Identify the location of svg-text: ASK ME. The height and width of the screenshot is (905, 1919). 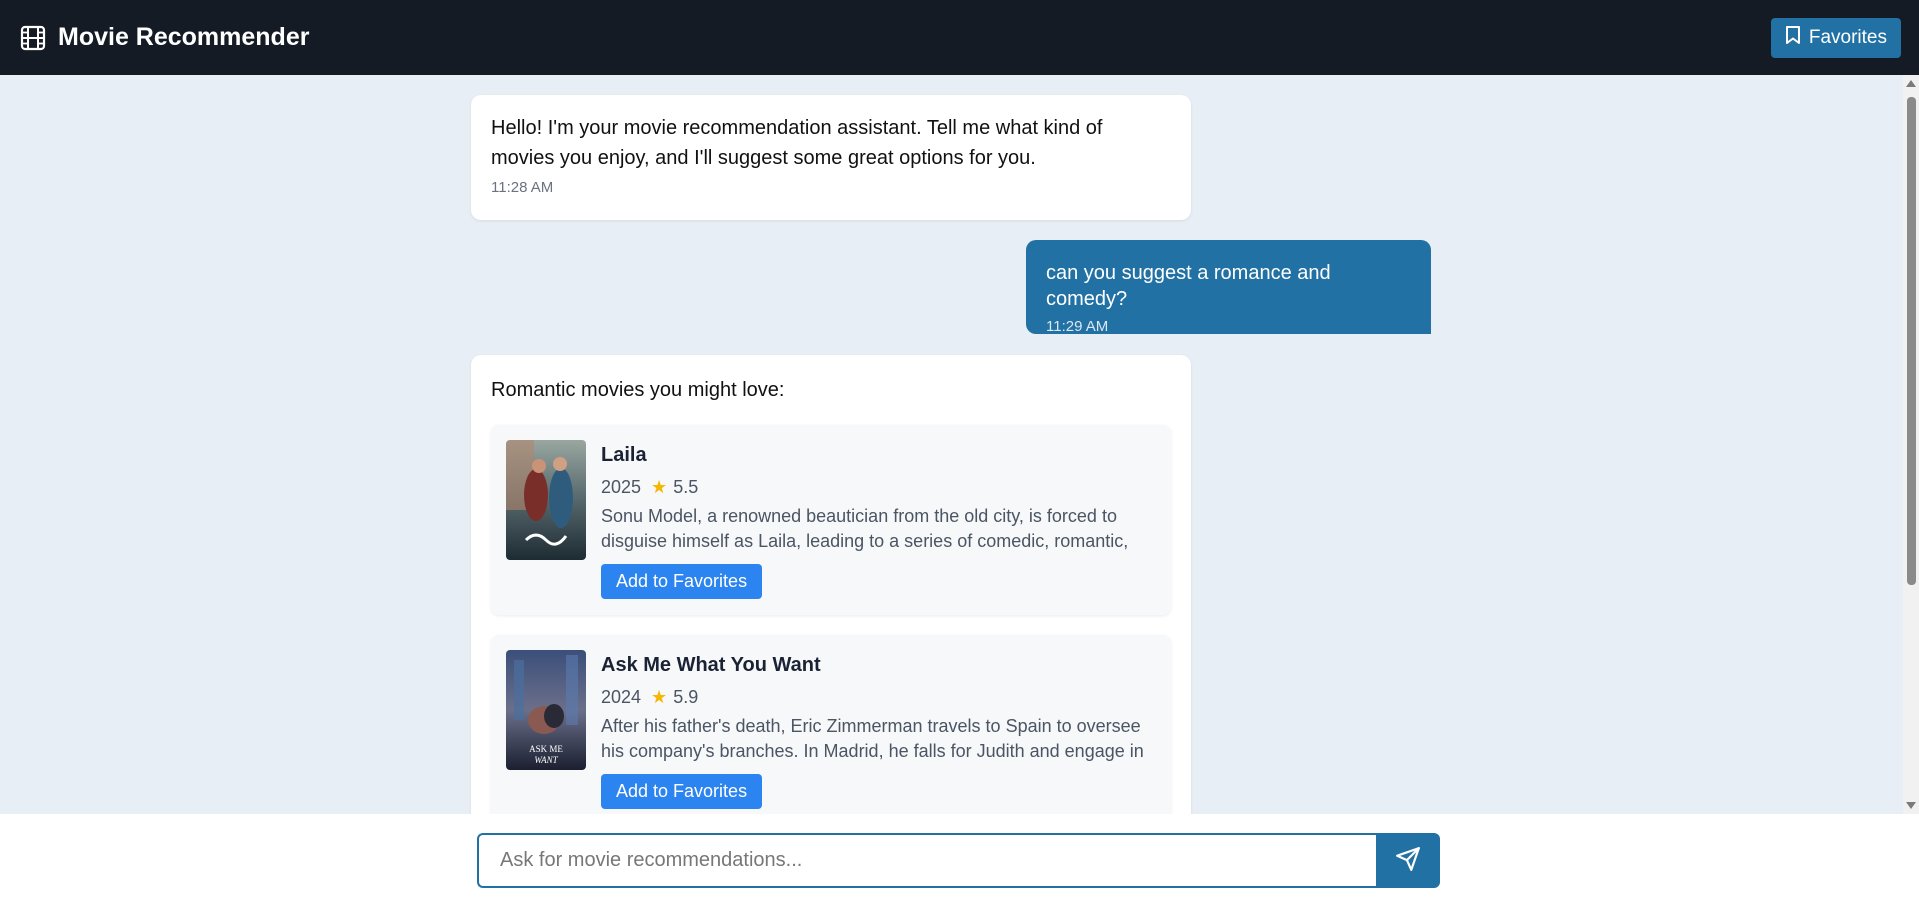
(546, 749).